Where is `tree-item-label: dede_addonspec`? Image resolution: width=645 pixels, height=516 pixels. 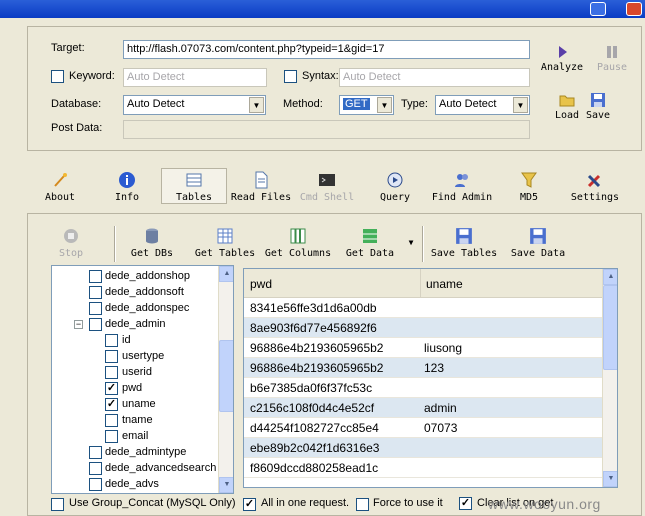 tree-item-label: dede_addonspec is located at coordinates (147, 308).